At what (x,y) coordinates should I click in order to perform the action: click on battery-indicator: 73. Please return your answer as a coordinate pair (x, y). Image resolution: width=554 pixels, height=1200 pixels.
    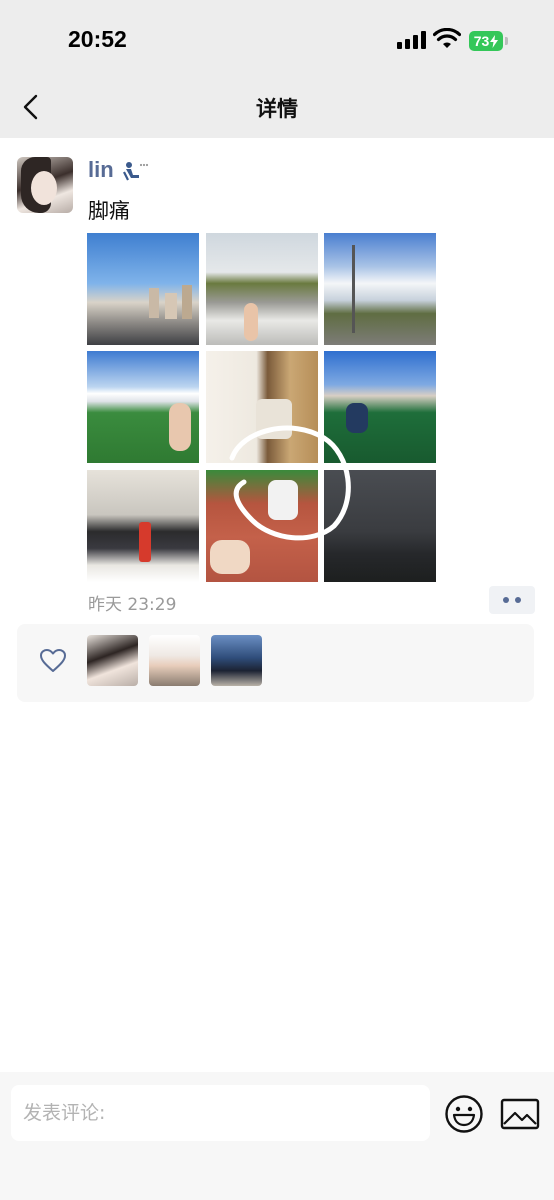
    Looking at the image, I should click on (486, 41).